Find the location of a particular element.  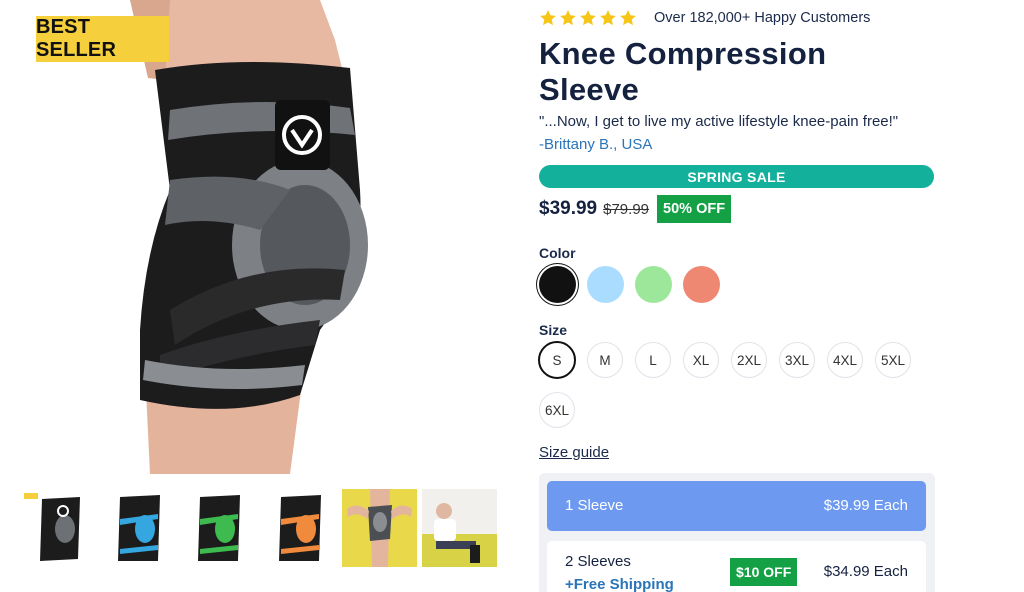

spring-sale-banner: SPRING SALE is located at coordinates (736, 176).